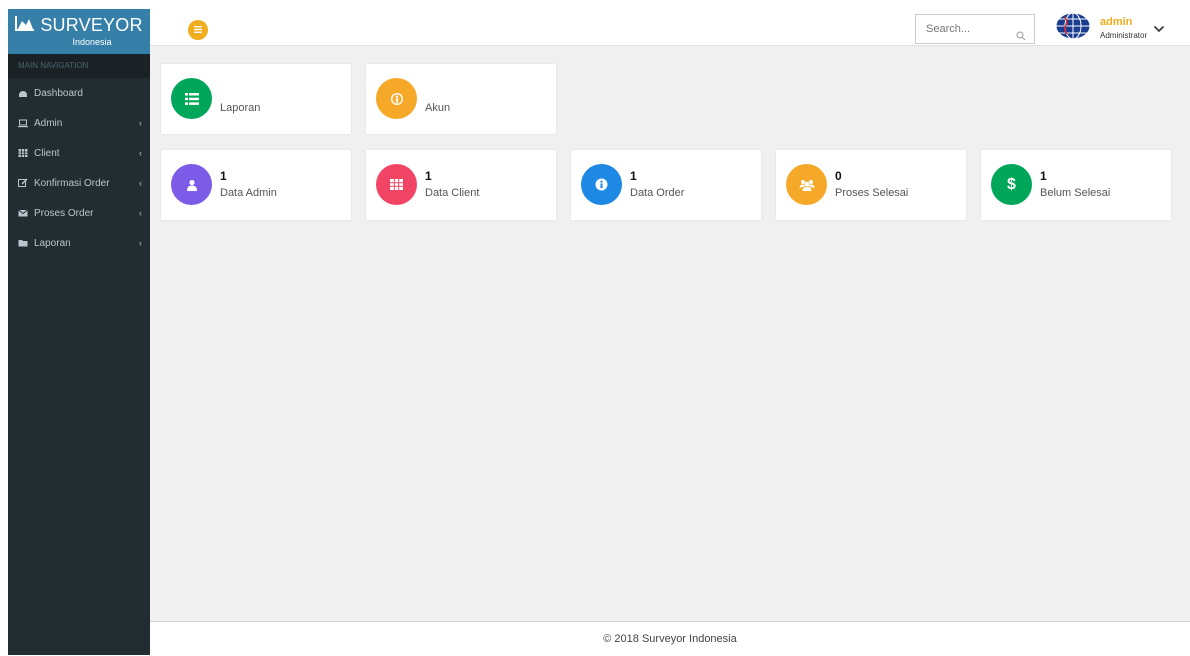 The width and height of the screenshot is (1190, 656). Describe the element at coordinates (1116, 22) in the screenshot. I see `user-name: admin` at that location.